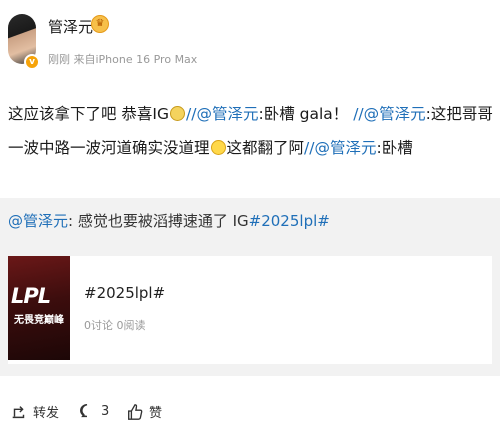 This screenshot has width=500, height=440. I want to click on avatar-container: v, so click(24, 42).